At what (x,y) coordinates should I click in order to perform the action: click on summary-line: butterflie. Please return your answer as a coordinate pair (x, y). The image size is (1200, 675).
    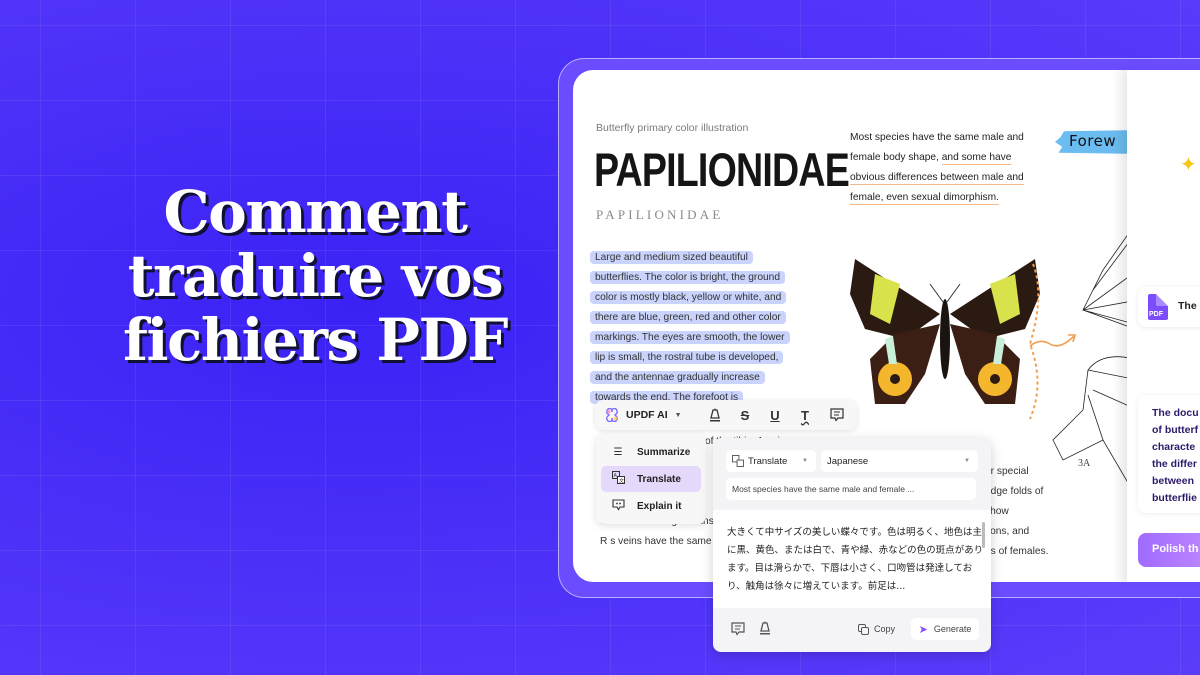
    Looking at the image, I should click on (1174, 498).